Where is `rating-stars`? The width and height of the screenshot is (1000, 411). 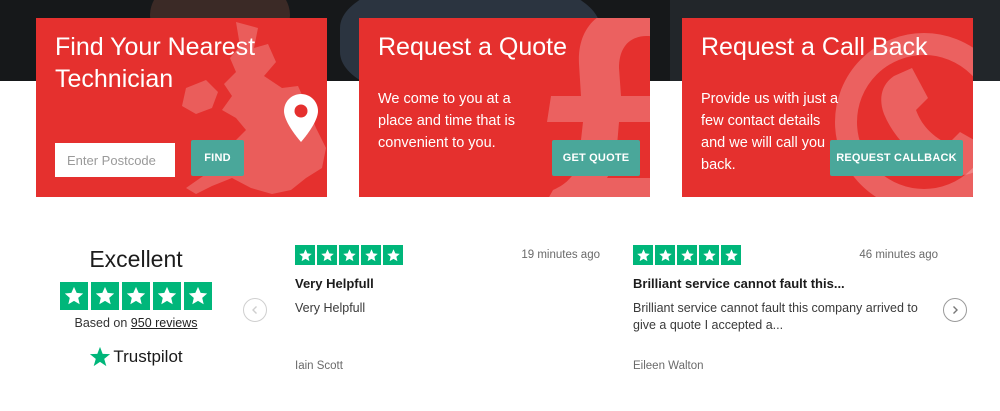 rating-stars is located at coordinates (136, 296).